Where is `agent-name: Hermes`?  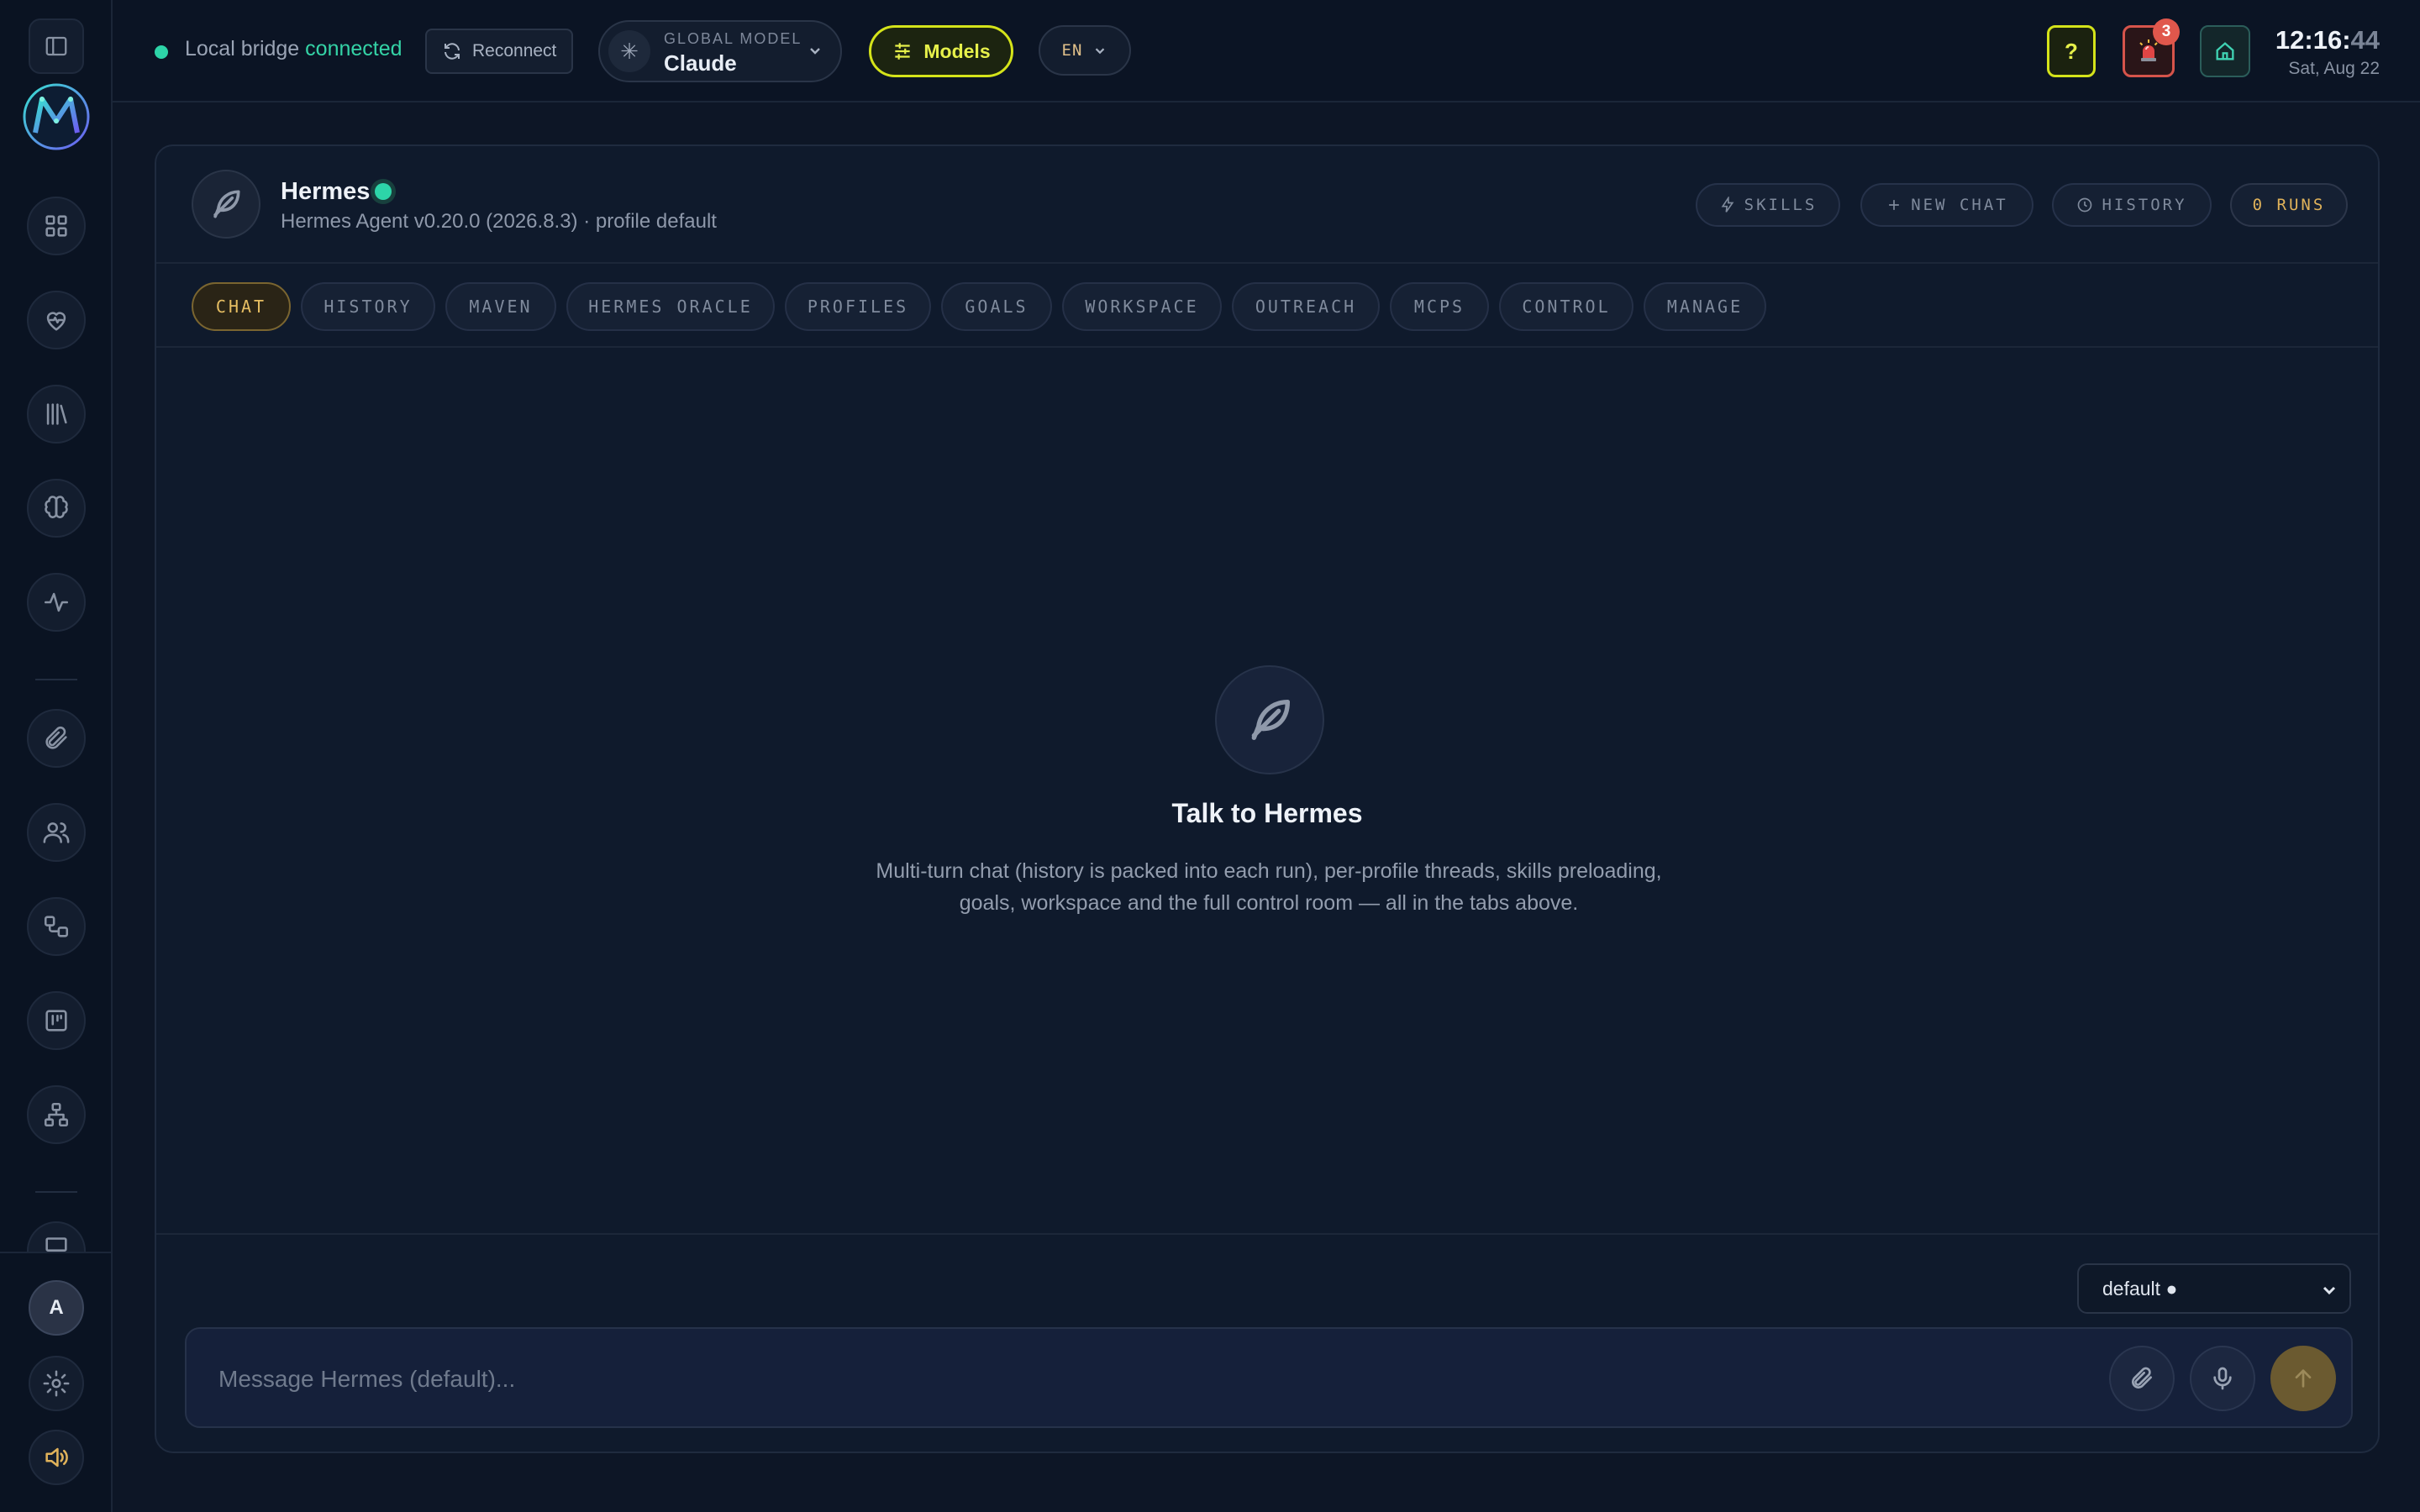 agent-name: Hermes is located at coordinates (326, 191).